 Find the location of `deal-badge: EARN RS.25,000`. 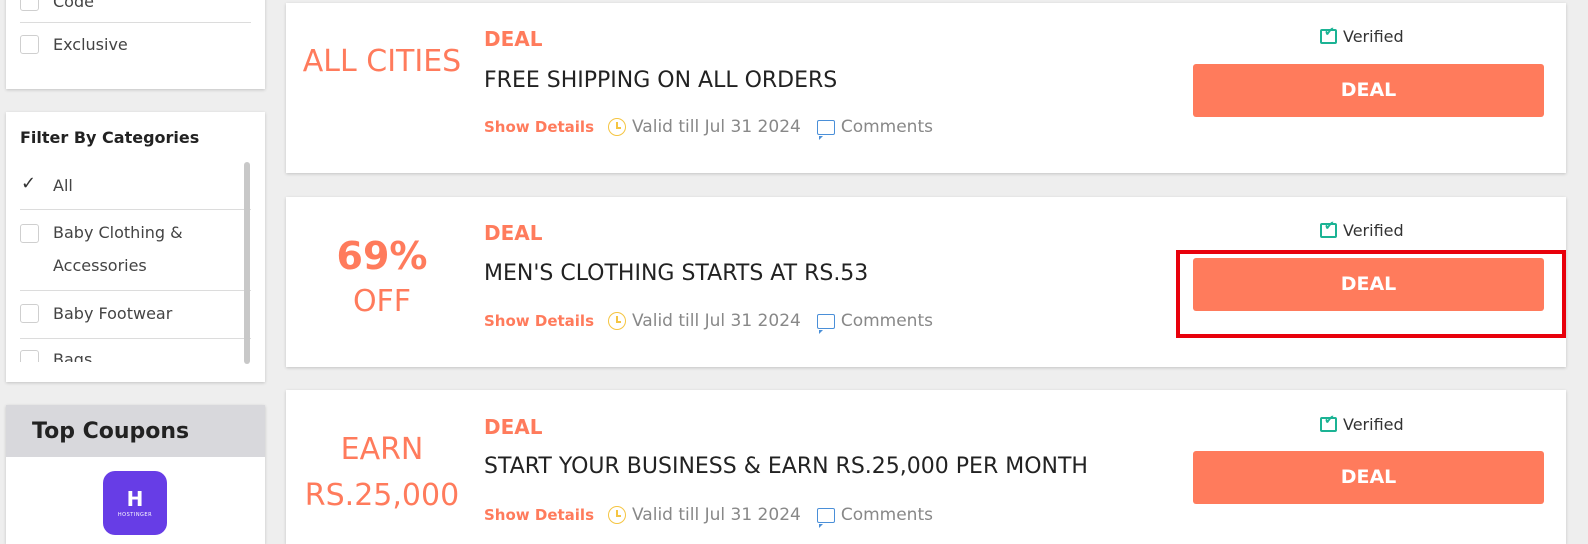

deal-badge: EARN RS.25,000 is located at coordinates (382, 473).